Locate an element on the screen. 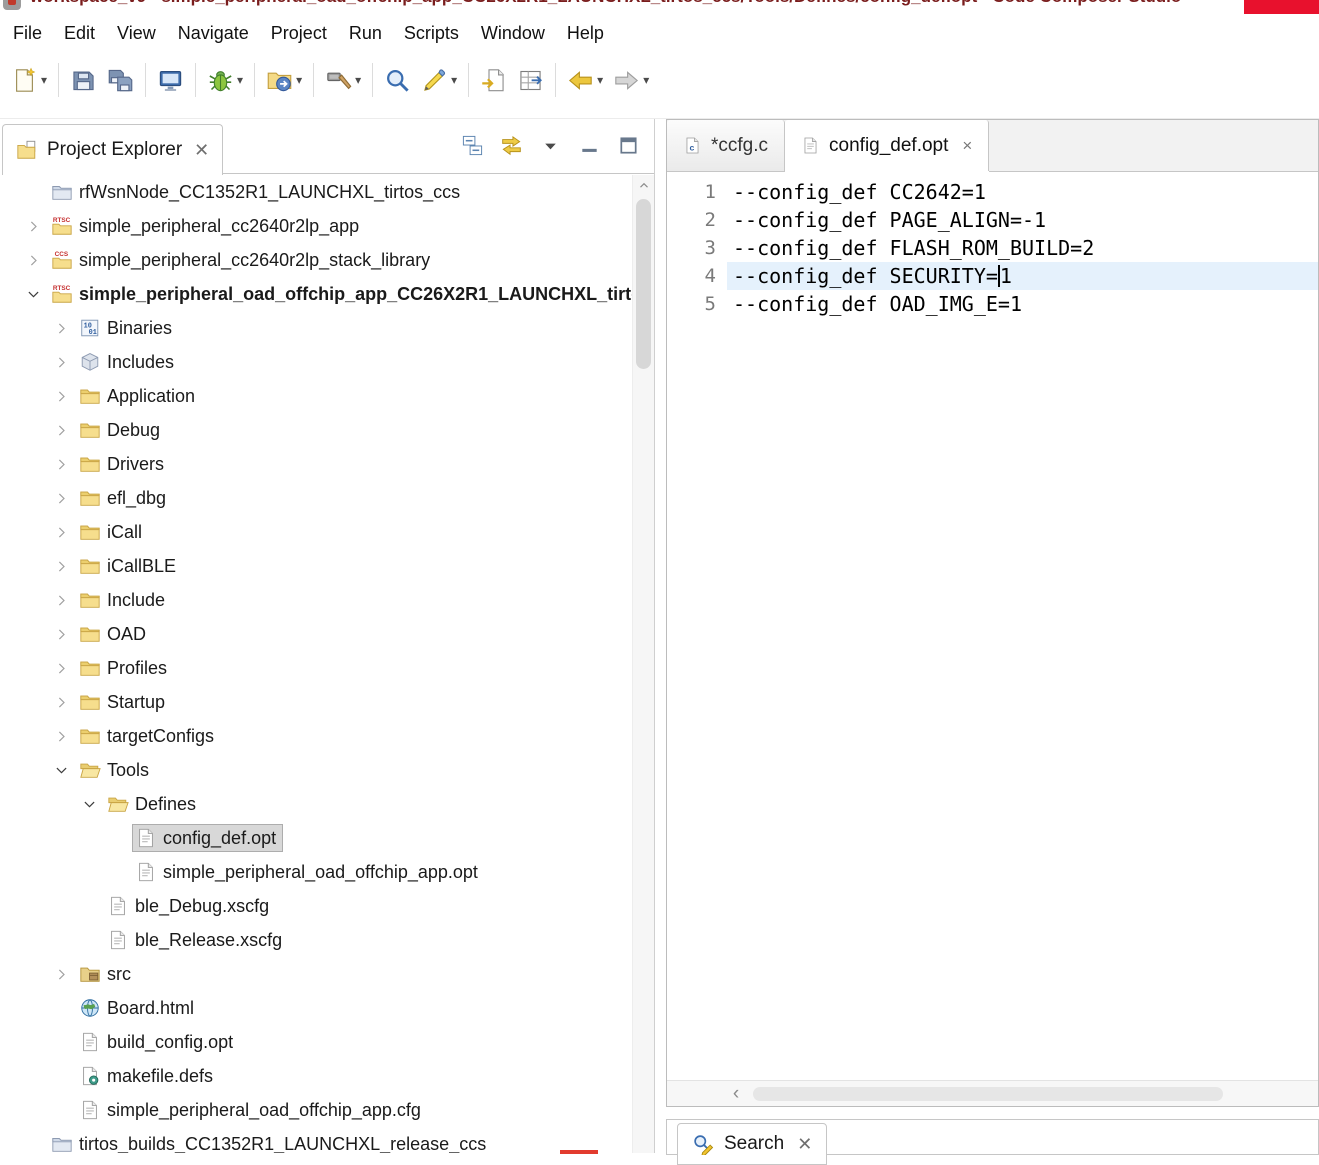 Image resolution: width=1319 pixels, height=1165 pixels. save-all-button is located at coordinates (120, 80).